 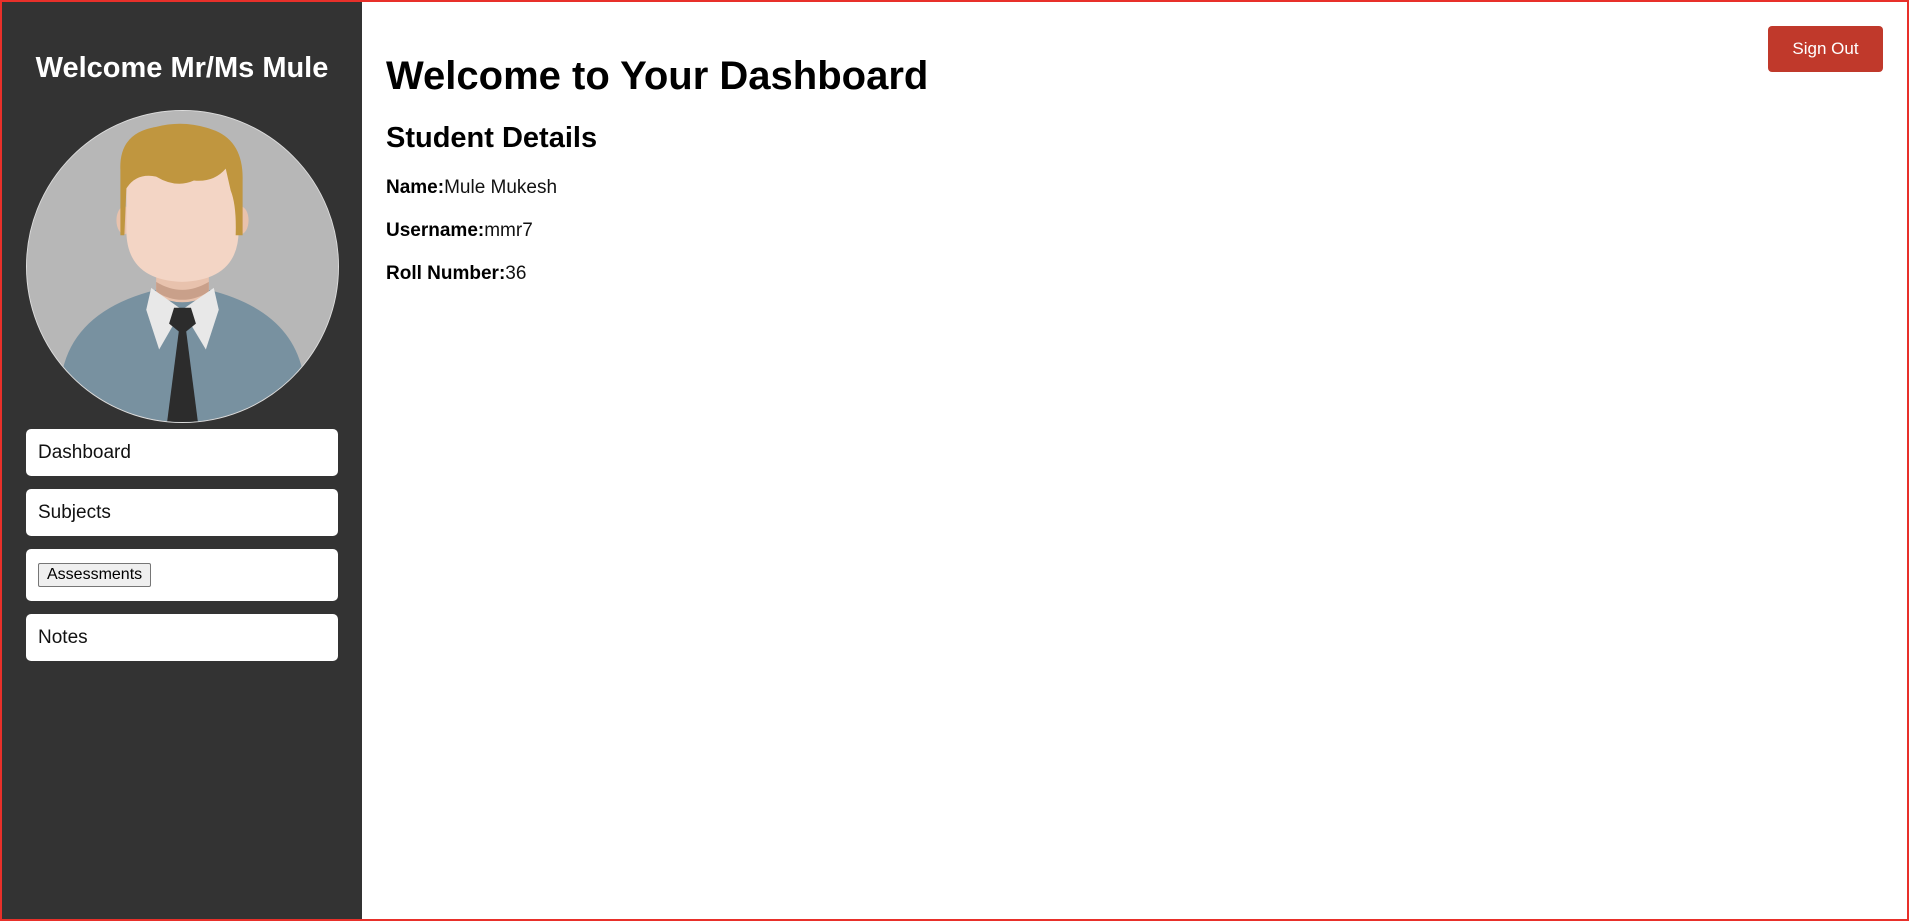 What do you see at coordinates (415, 187) in the screenshot?
I see `detail-label: Name:` at bounding box center [415, 187].